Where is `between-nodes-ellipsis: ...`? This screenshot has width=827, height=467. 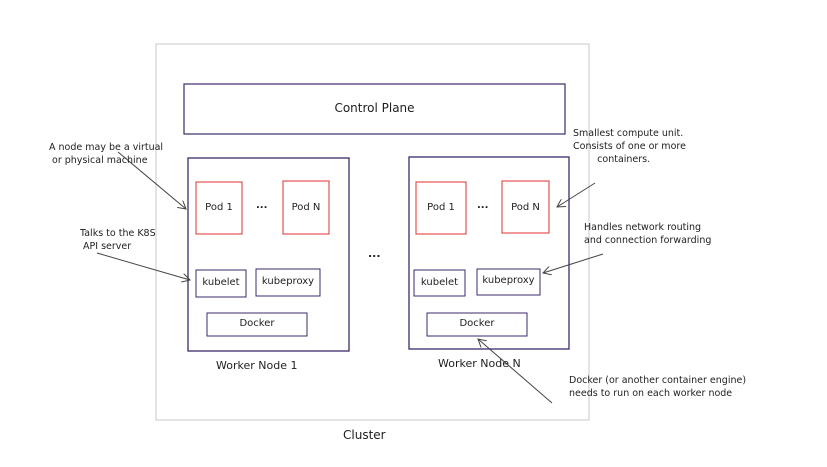
between-nodes-ellipsis: ... is located at coordinates (374, 253).